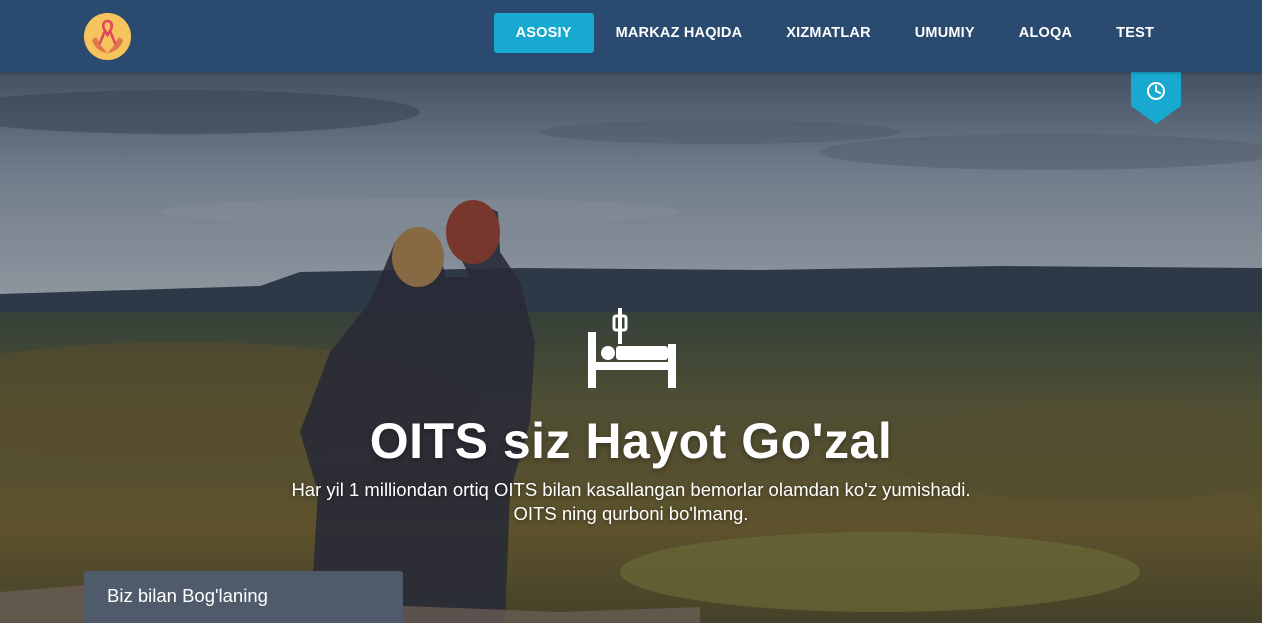  Describe the element at coordinates (243, 597) in the screenshot. I see `contact-us-button: Biz bilan Bog'laning` at that location.